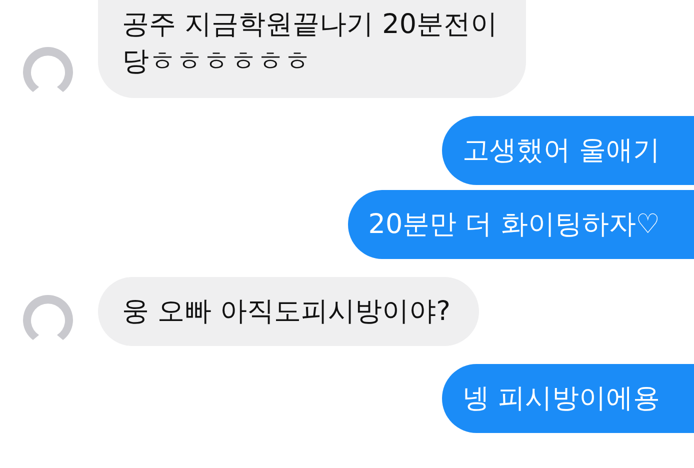 This screenshot has height=468, width=694. Describe the element at coordinates (568, 398) in the screenshot. I see `message-bubble: 넹 피시방이에용` at that location.